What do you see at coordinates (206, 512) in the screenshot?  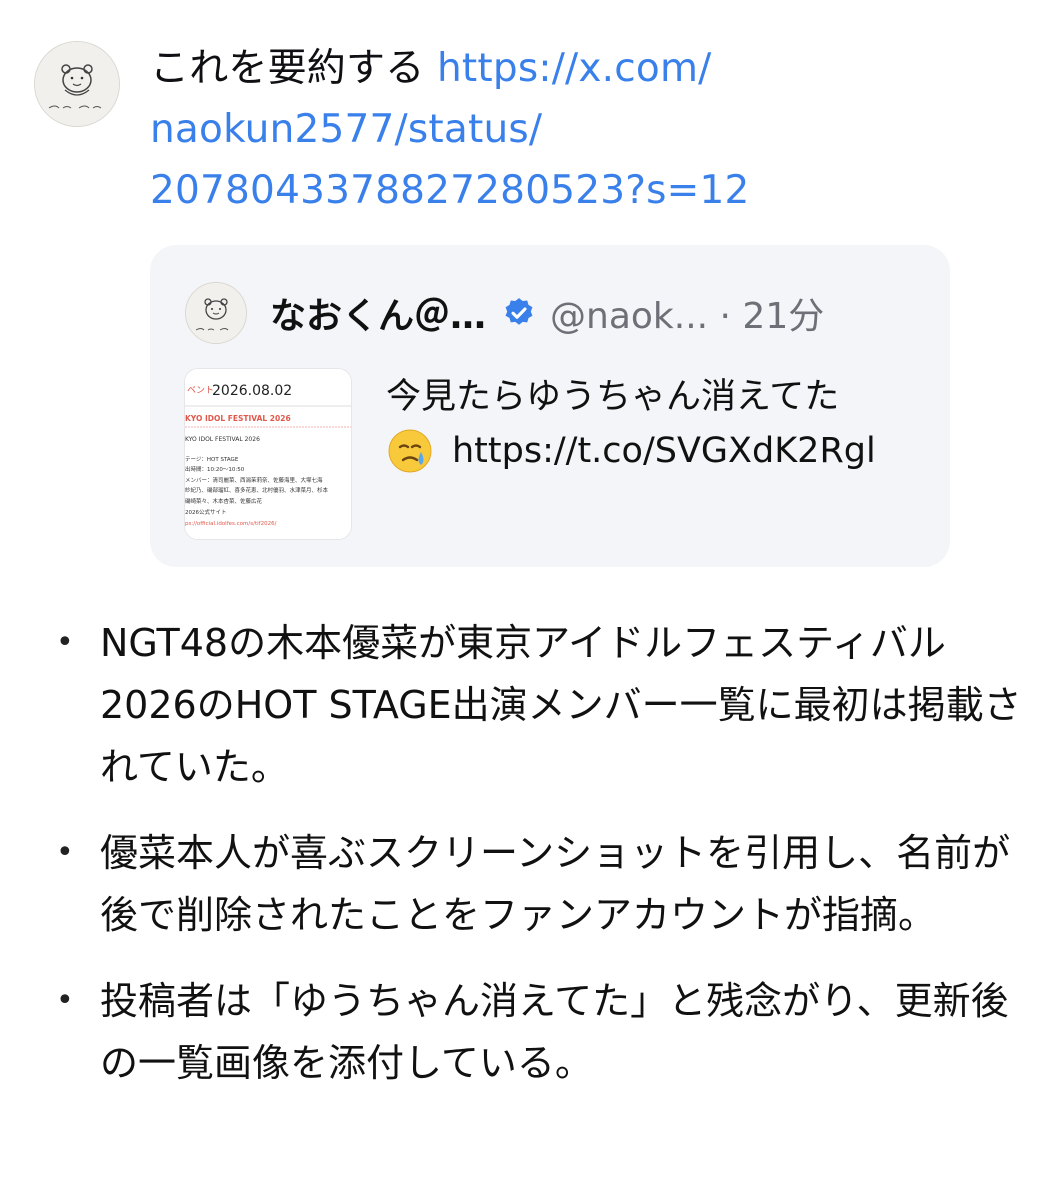 I see `thumb-line-8: 2026公式サイト` at bounding box center [206, 512].